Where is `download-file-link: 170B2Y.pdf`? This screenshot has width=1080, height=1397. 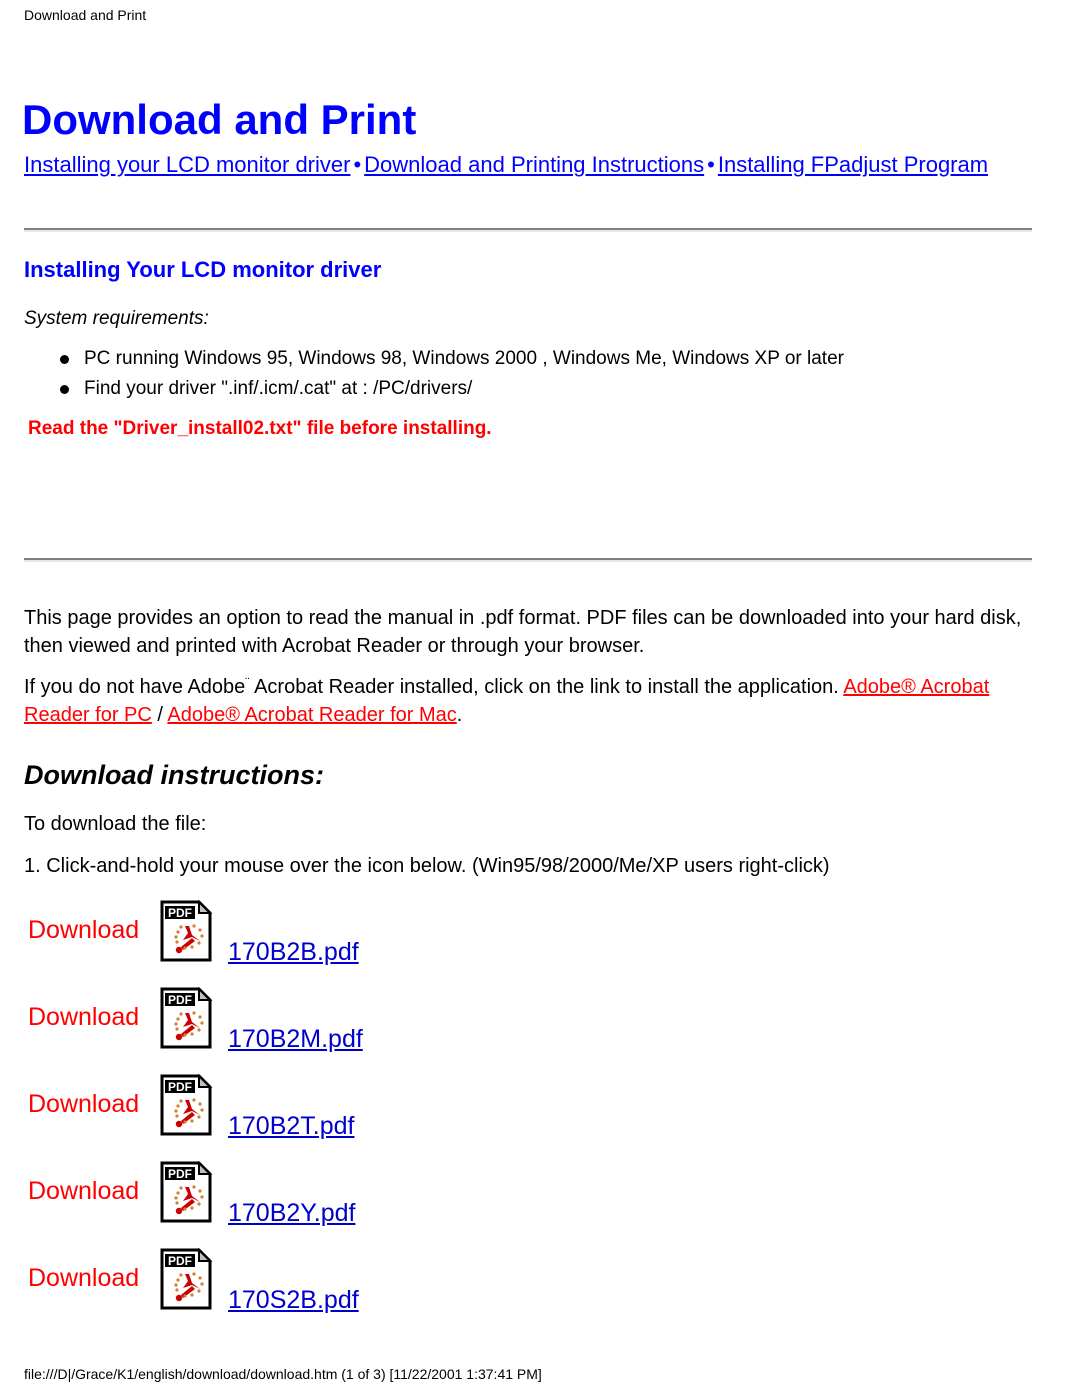
download-file-link: 170B2Y.pdf is located at coordinates (291, 1213).